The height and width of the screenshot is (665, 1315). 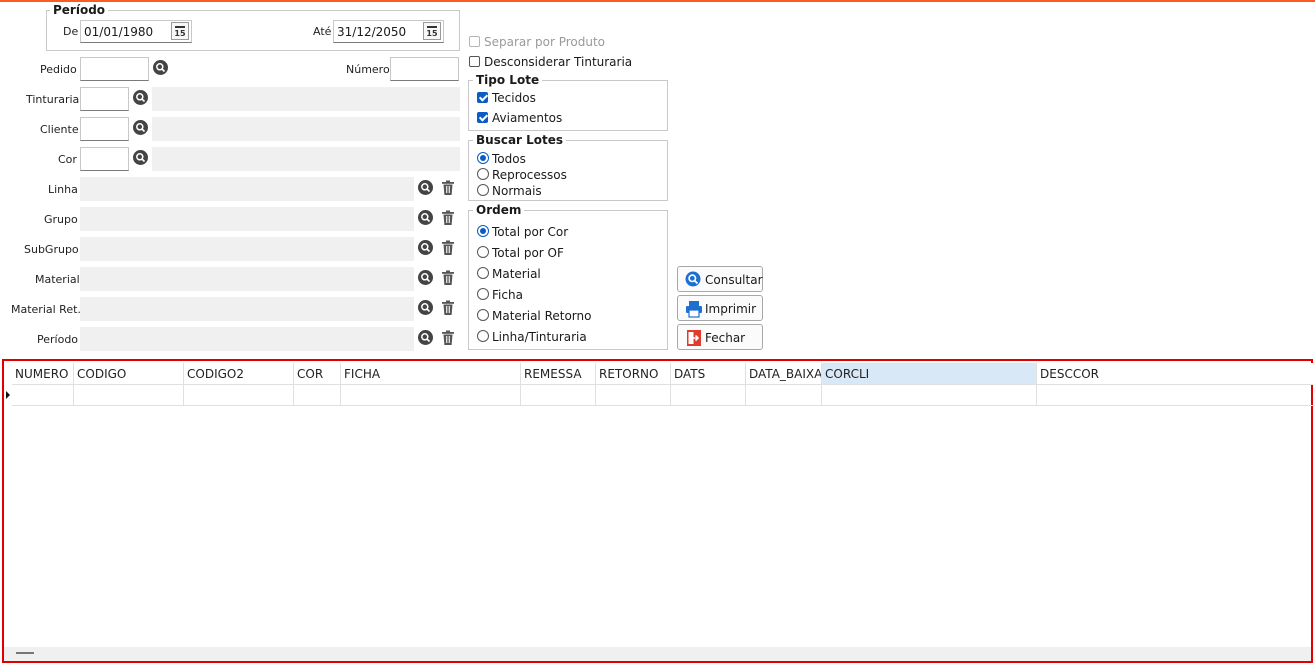 What do you see at coordinates (58, 339) in the screenshot?
I see `periodo-filter-label: Período` at bounding box center [58, 339].